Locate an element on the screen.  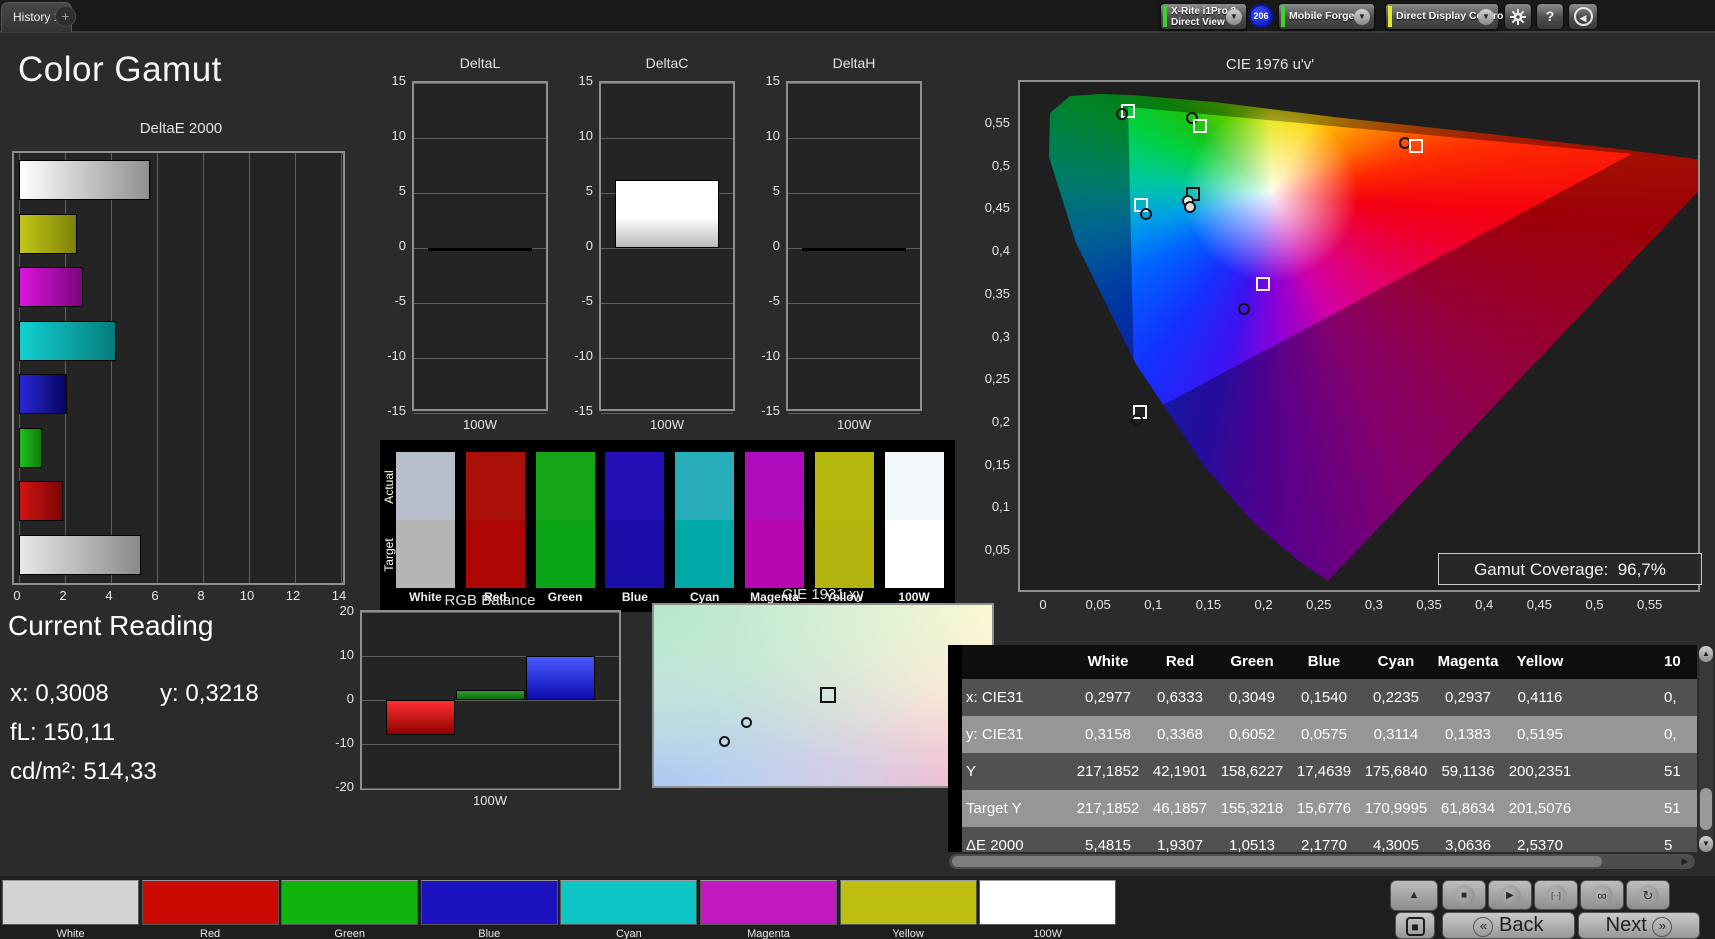
vertical-scroll-thumb is located at coordinates (1706, 809).